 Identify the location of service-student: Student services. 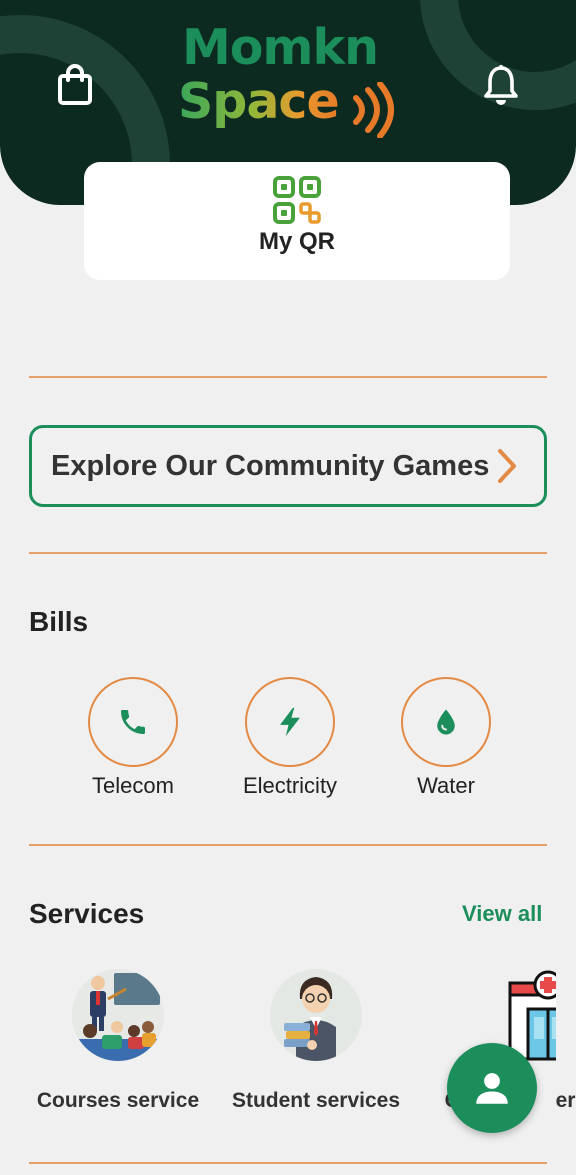
(316, 1041).